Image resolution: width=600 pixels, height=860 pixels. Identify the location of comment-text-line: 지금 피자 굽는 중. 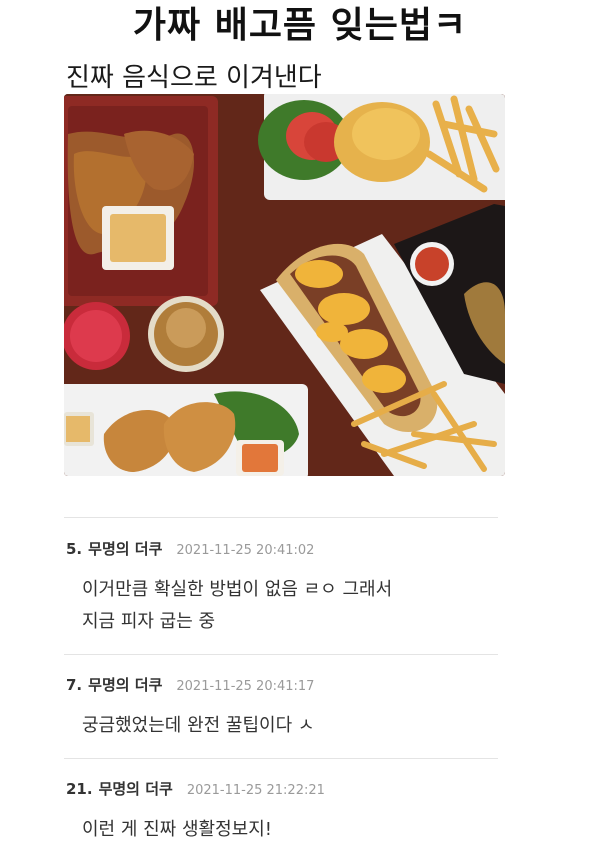
(149, 621).